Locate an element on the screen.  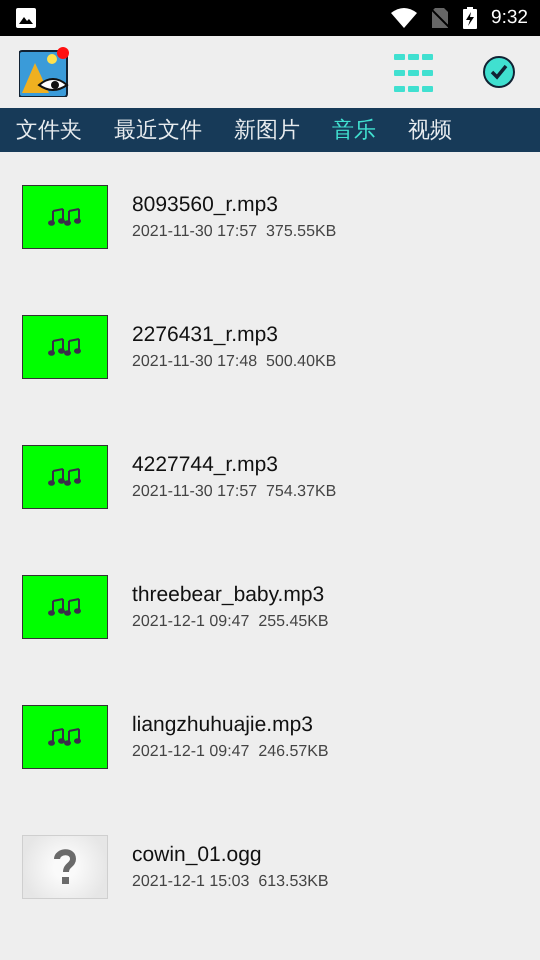
file-name: 2276431_r.mp3 is located at coordinates (205, 335).